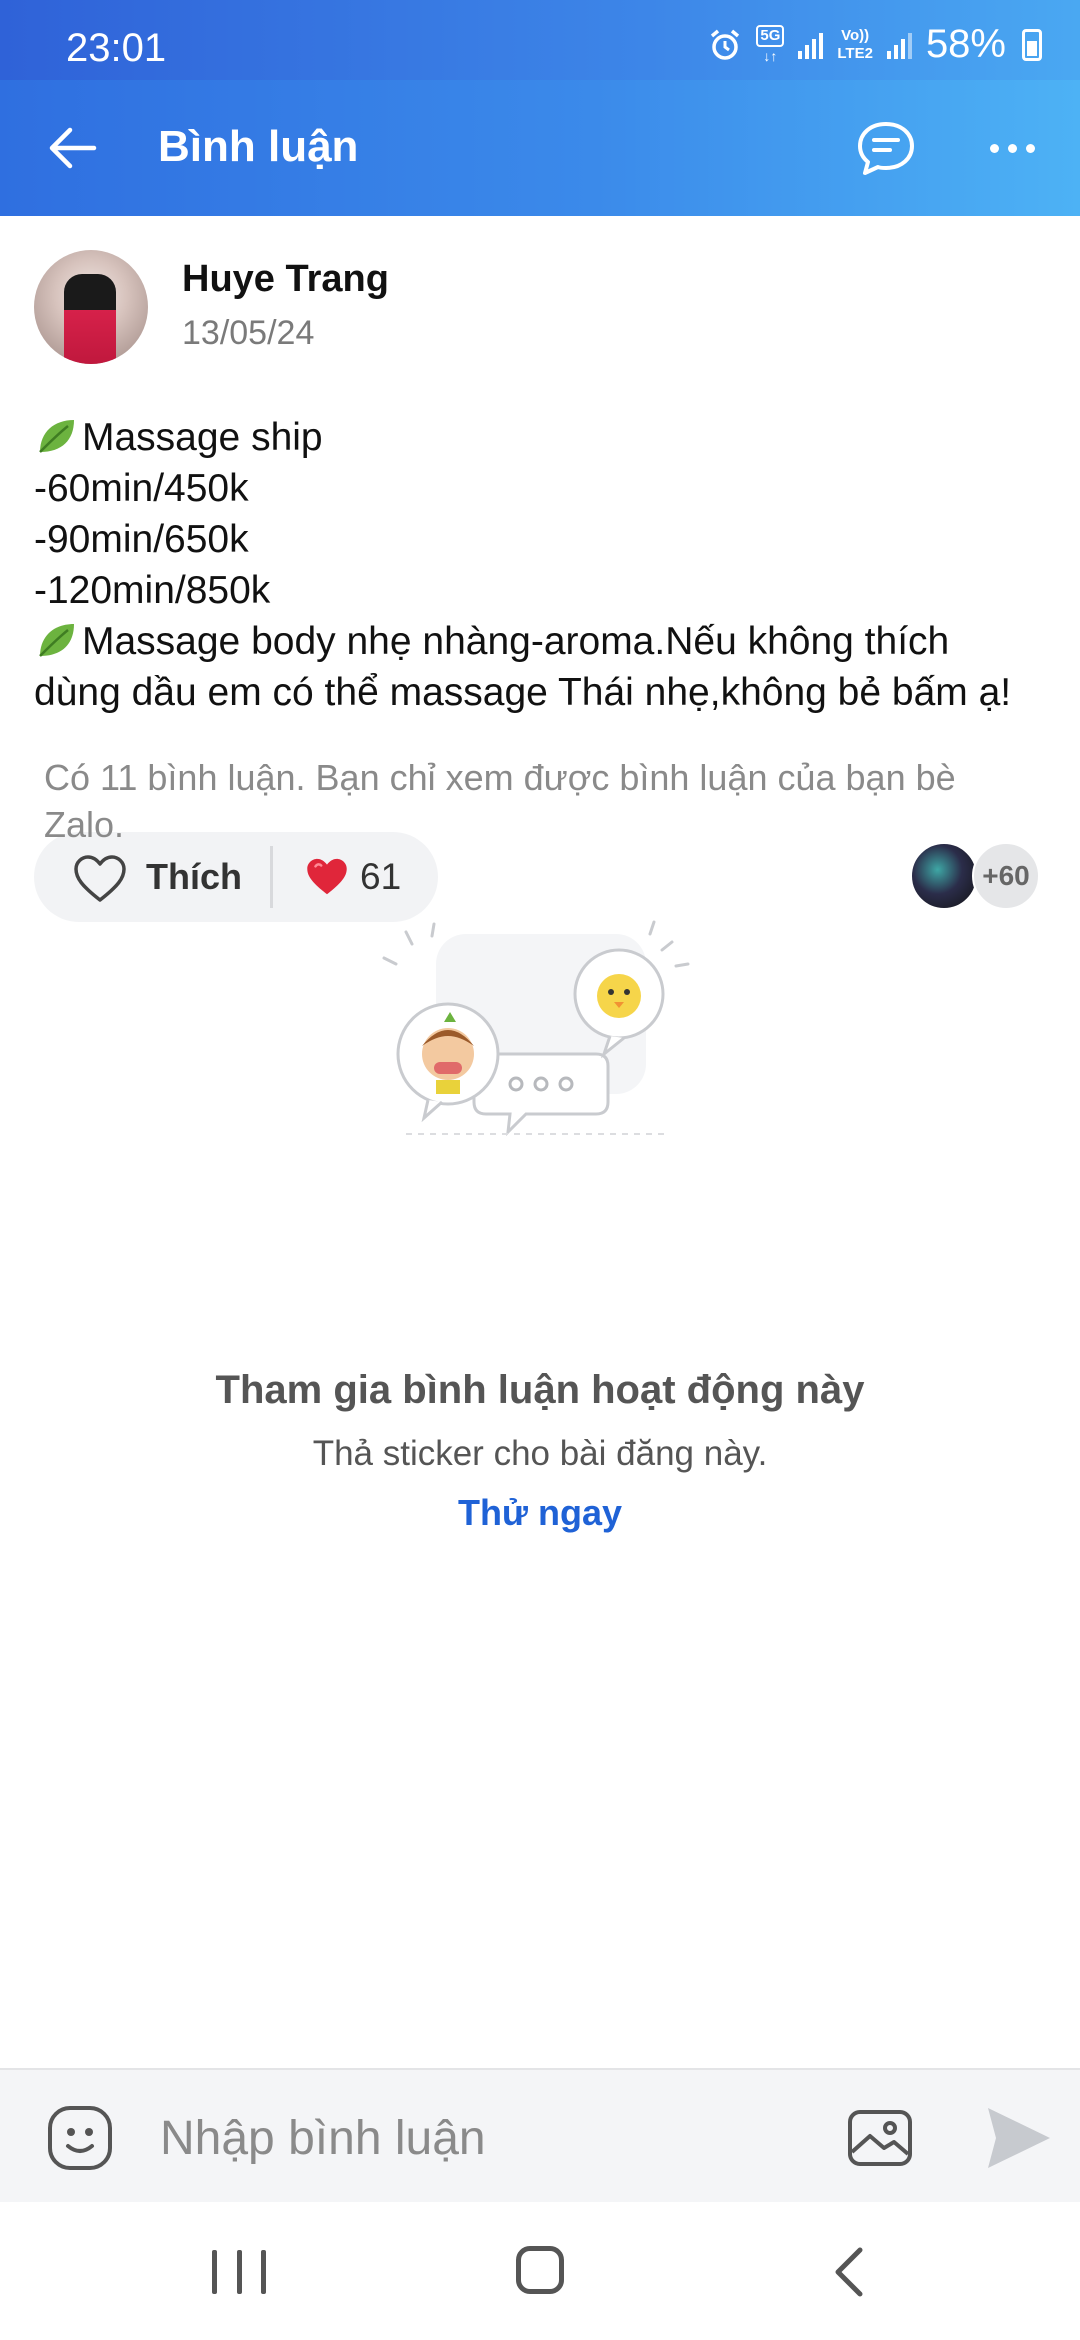  I want to click on more-options-button, so click(1012, 148).